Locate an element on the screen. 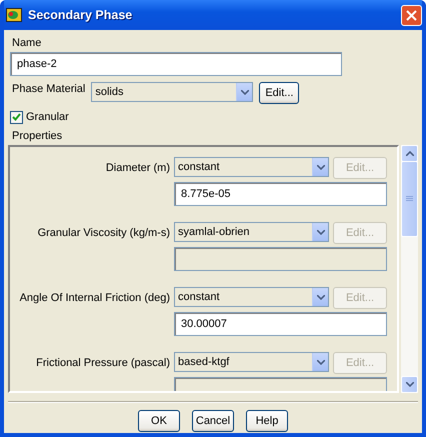  grip-icon is located at coordinates (409, 199).